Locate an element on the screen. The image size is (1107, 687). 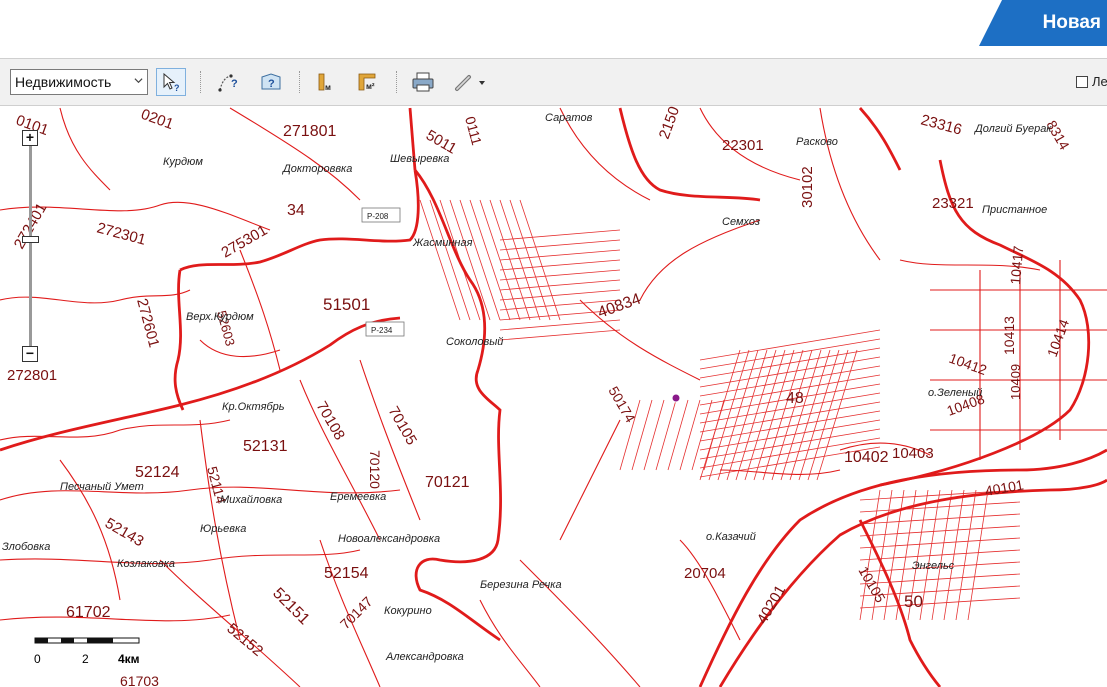
scale-label-0: 0 is located at coordinates (37, 659).